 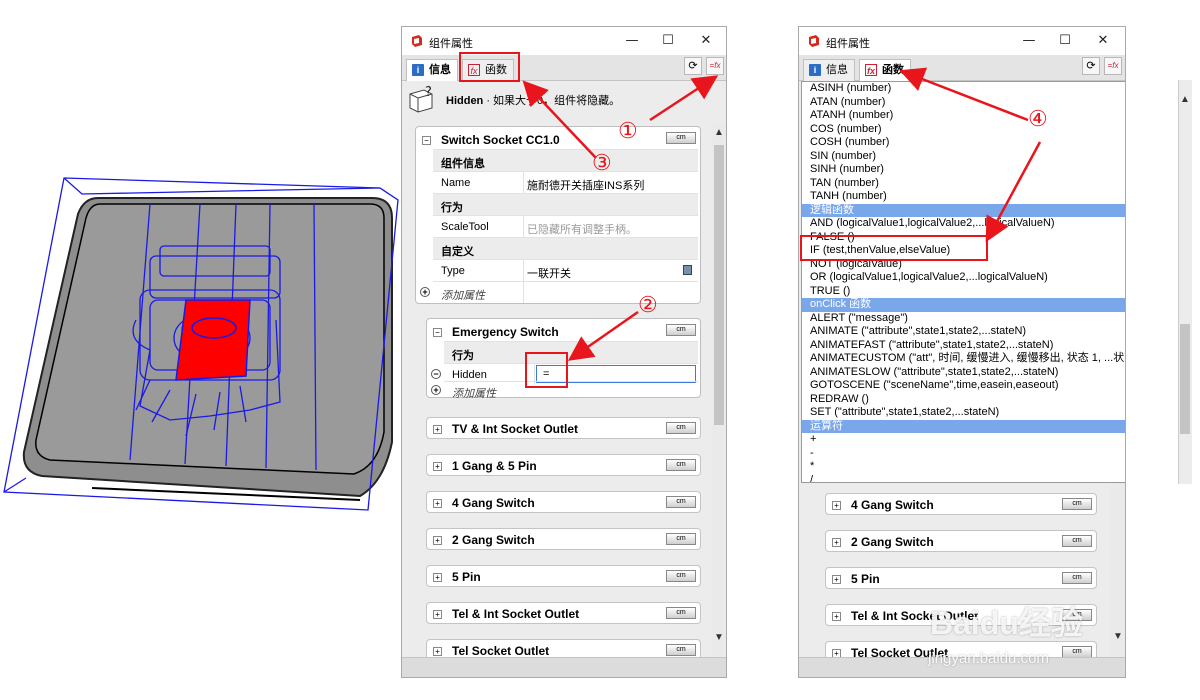 I want to click on section-header: − Emergency Switch, so click(x=496, y=332).